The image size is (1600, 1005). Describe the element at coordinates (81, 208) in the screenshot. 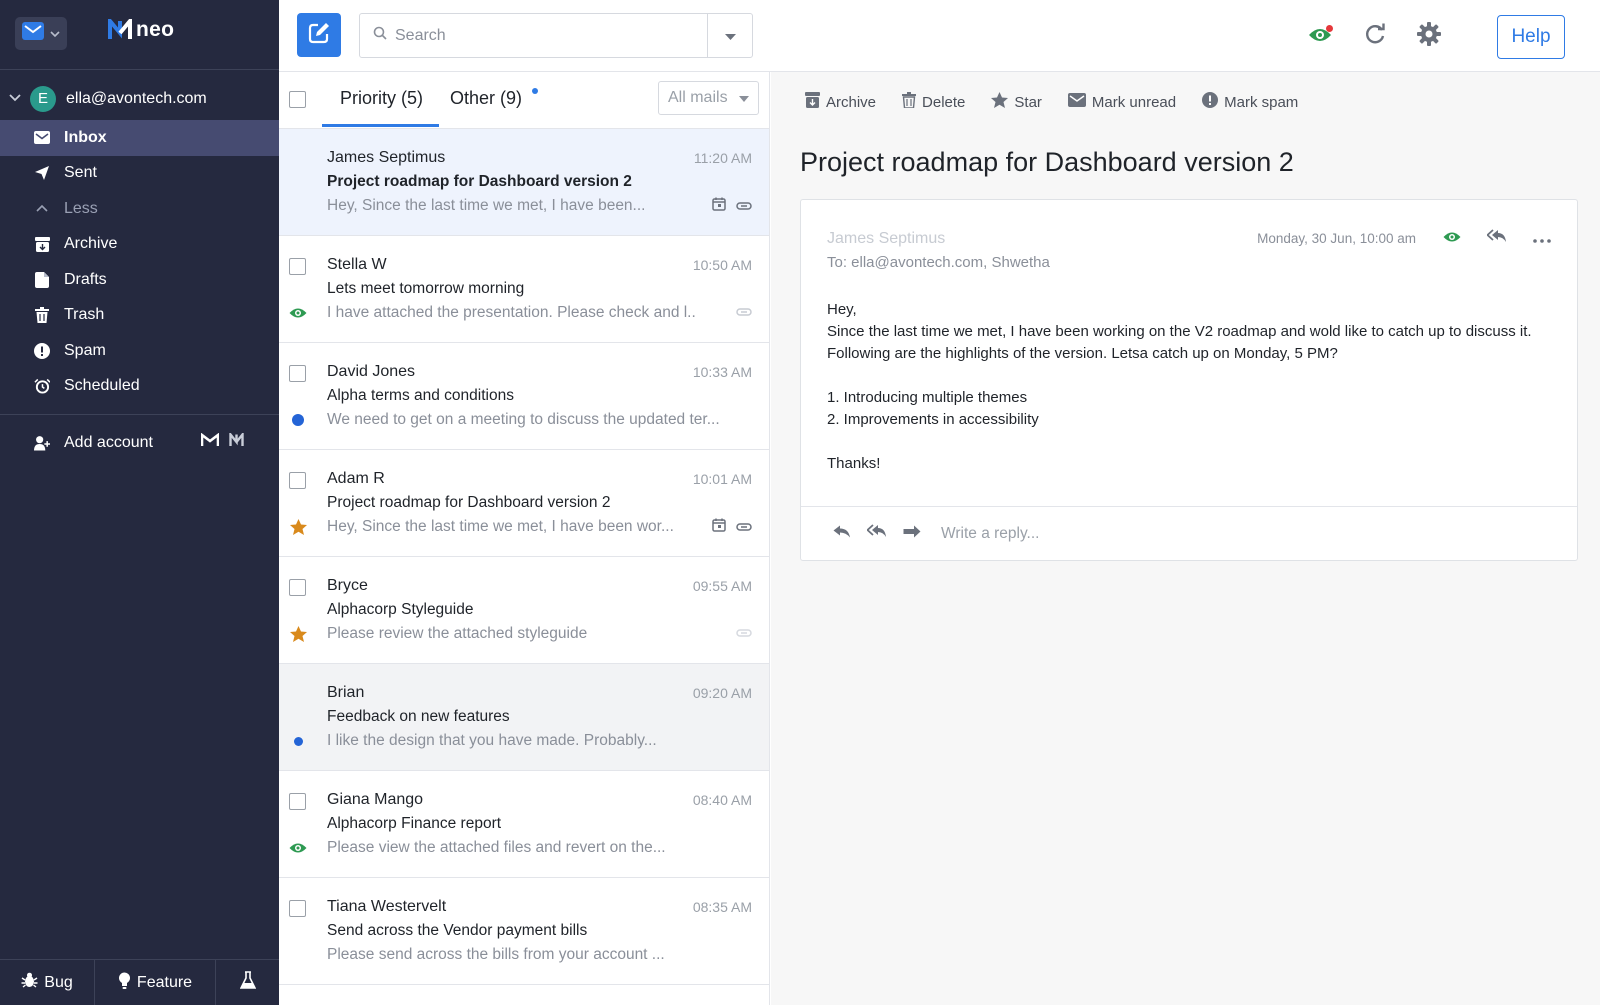

I see `nav-item-label: Less` at that location.